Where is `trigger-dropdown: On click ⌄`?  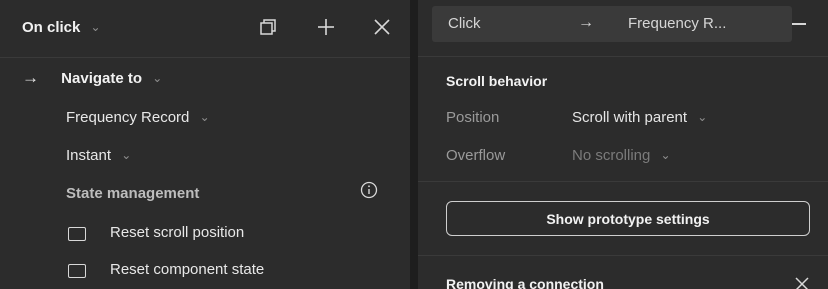 trigger-dropdown: On click ⌄ is located at coordinates (61, 27).